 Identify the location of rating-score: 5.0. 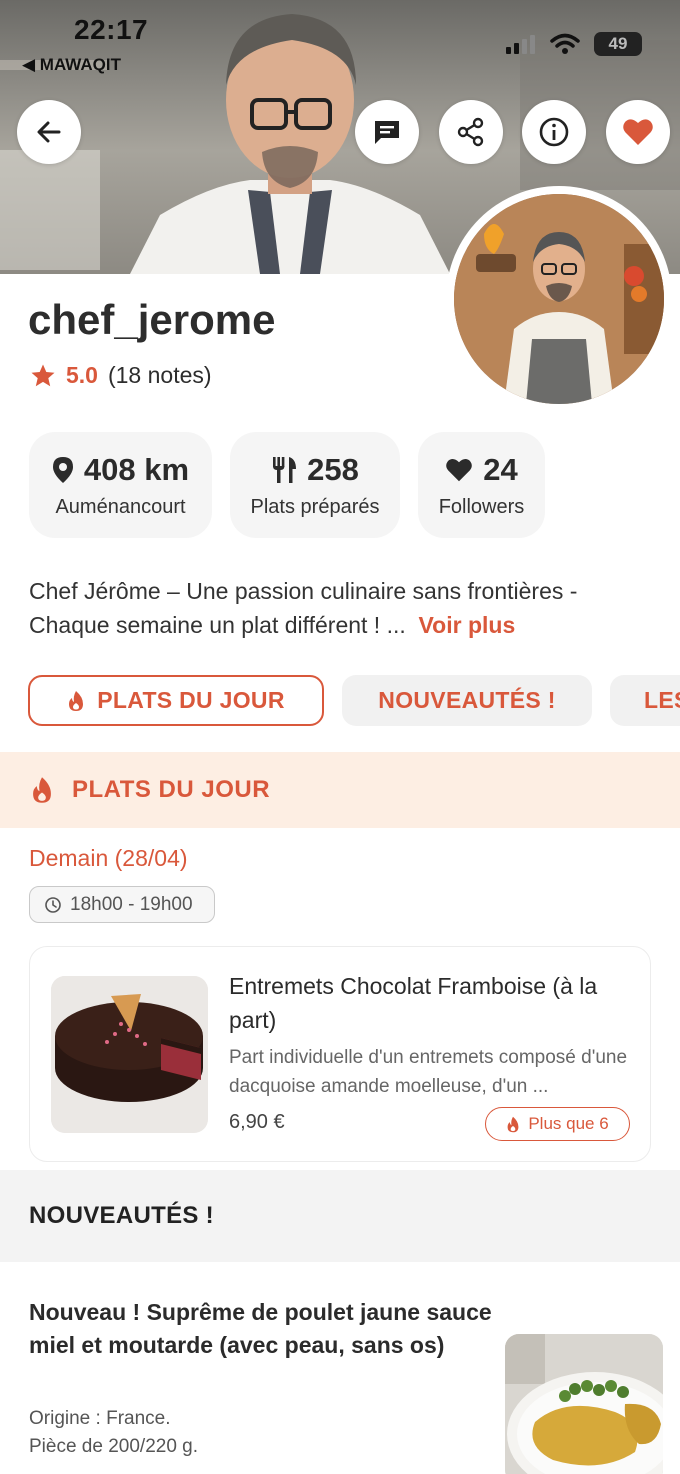
(82, 375).